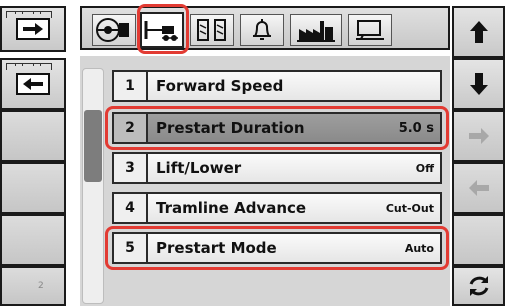  I want to click on scroll-down-button, so click(478, 84).